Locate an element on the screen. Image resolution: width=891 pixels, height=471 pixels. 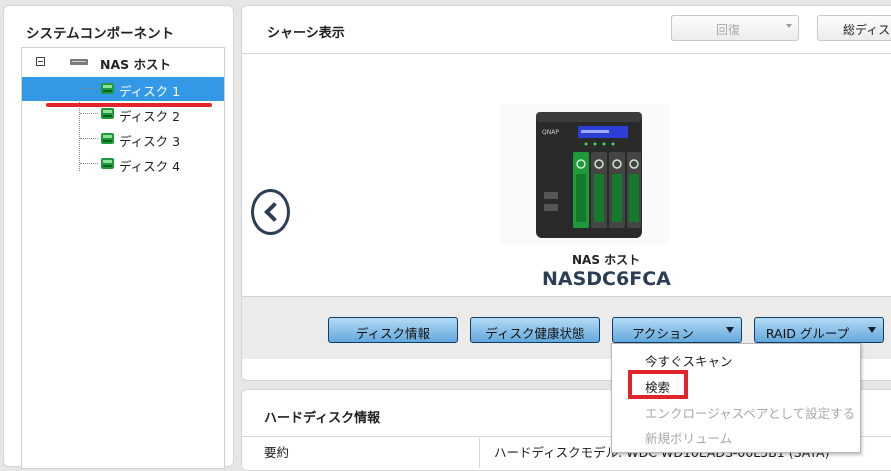
total-disks-button: 総ディスク is located at coordinates (854, 28).